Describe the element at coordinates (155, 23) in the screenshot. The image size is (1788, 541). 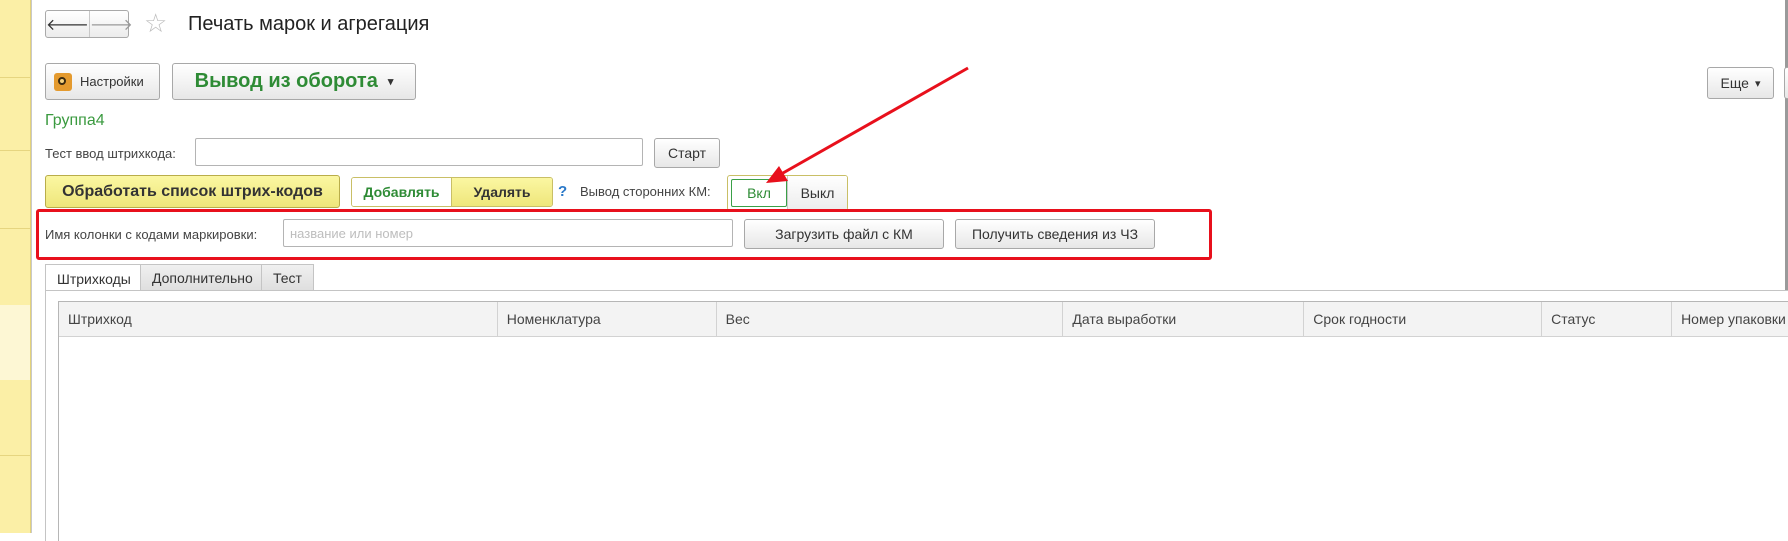
I see `favorite-star-icon: ☆` at that location.